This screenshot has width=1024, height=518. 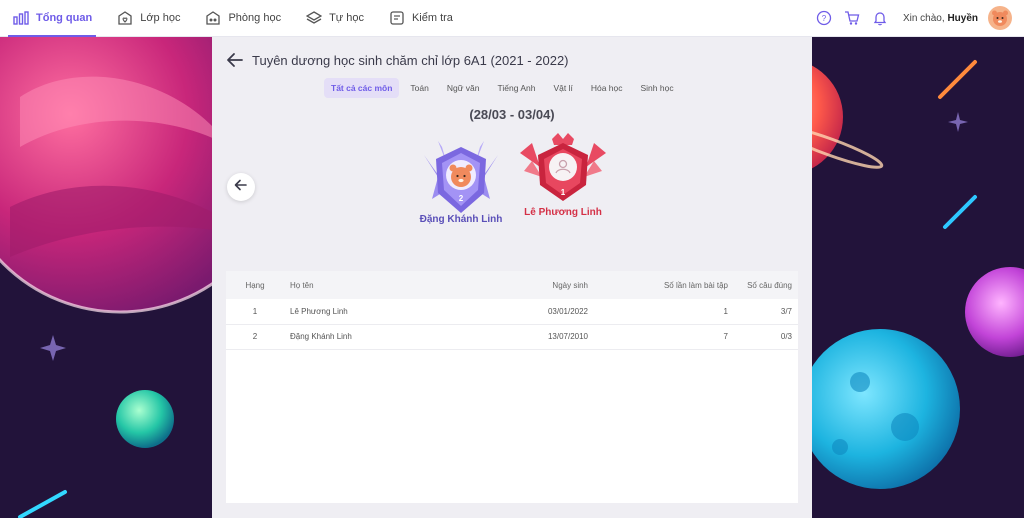 What do you see at coordinates (346, 18) in the screenshot?
I see `nav-label: Tự học` at bounding box center [346, 18].